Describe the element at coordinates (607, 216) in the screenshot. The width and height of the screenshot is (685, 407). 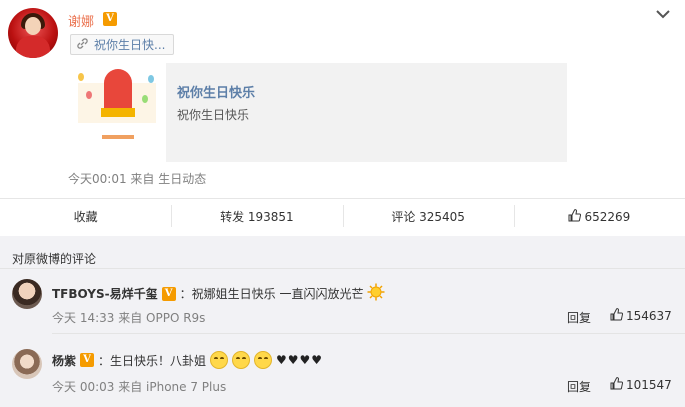
I see `like-count: 652269` at that location.